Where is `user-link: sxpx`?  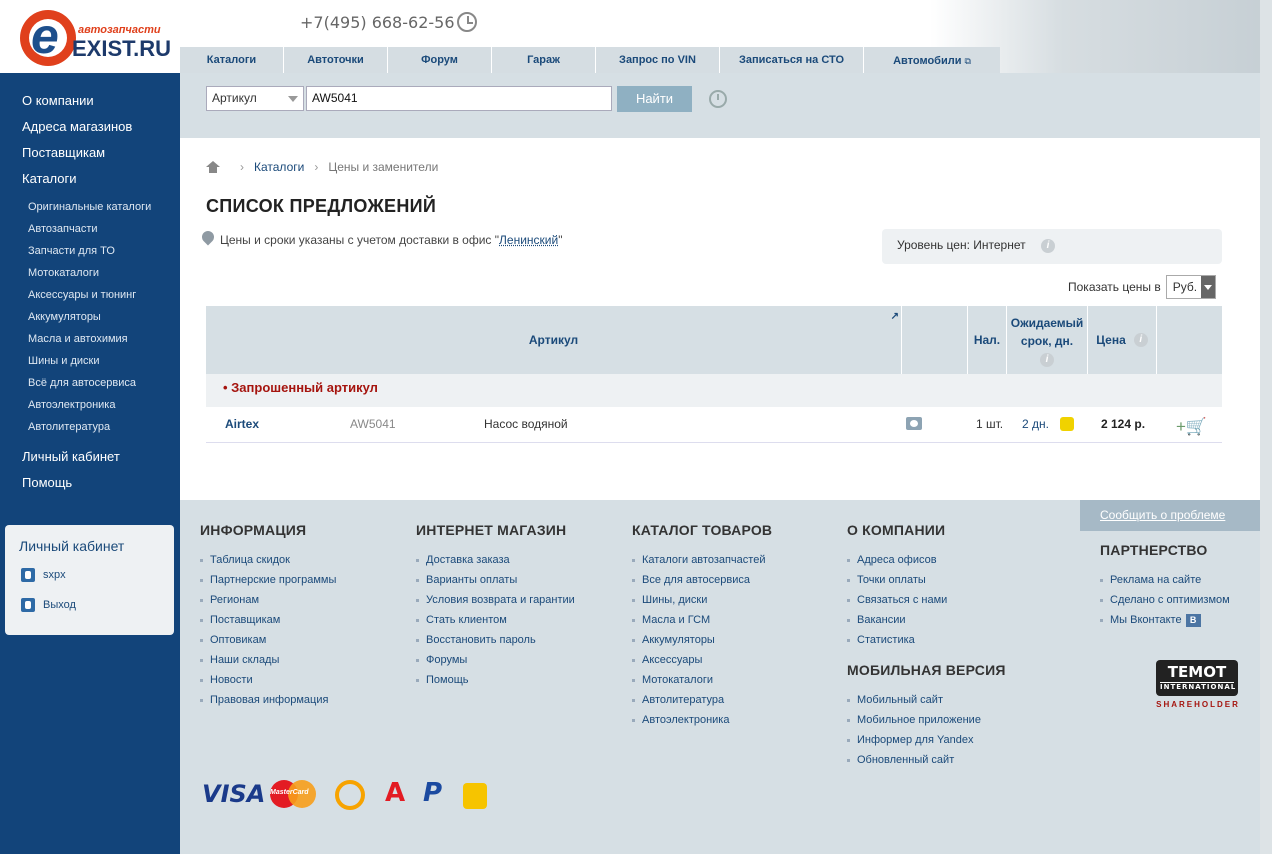
user-link: sxpx is located at coordinates (43, 575).